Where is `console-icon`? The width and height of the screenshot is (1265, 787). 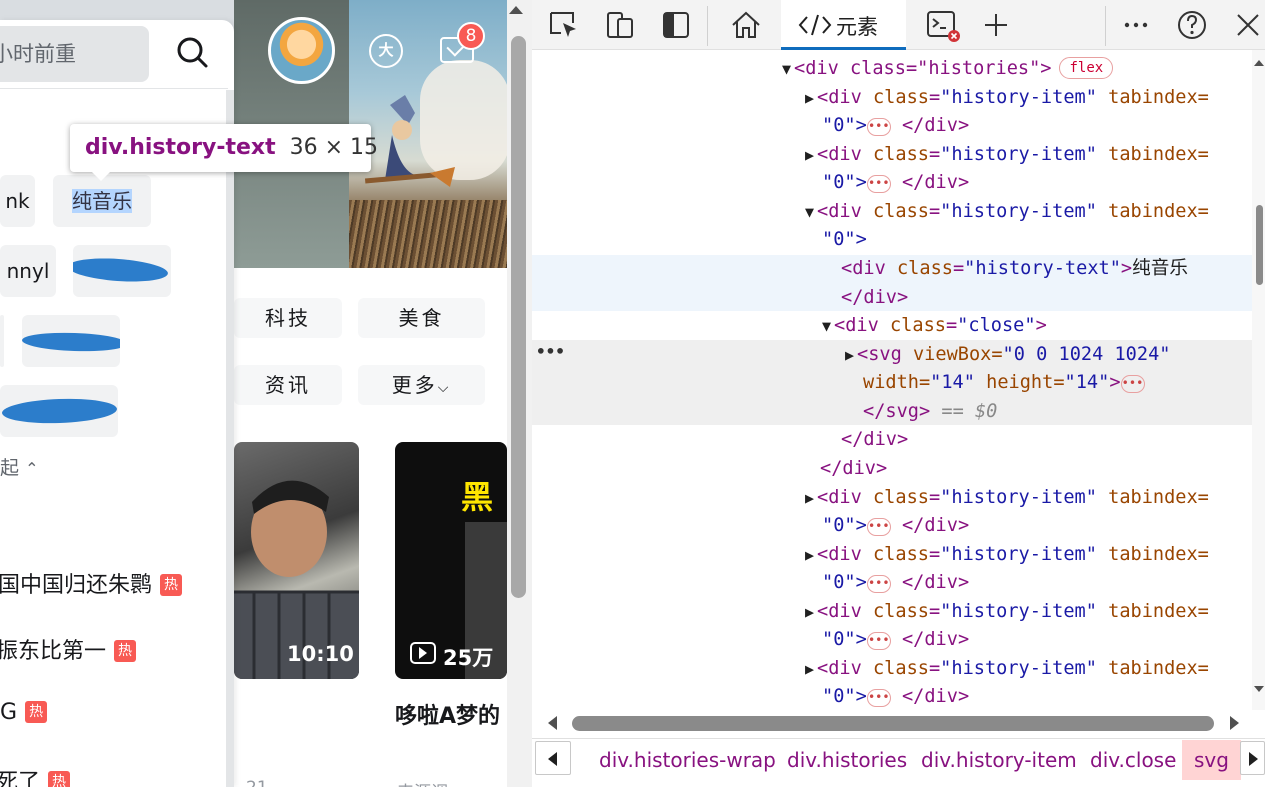 console-icon is located at coordinates (942, 25).